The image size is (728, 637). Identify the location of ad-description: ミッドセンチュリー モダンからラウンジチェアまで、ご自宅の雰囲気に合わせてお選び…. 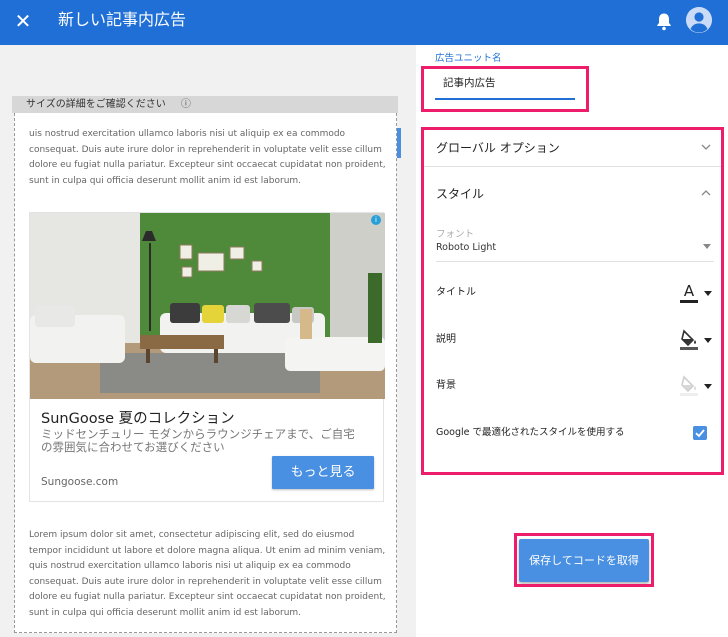
(198, 440).